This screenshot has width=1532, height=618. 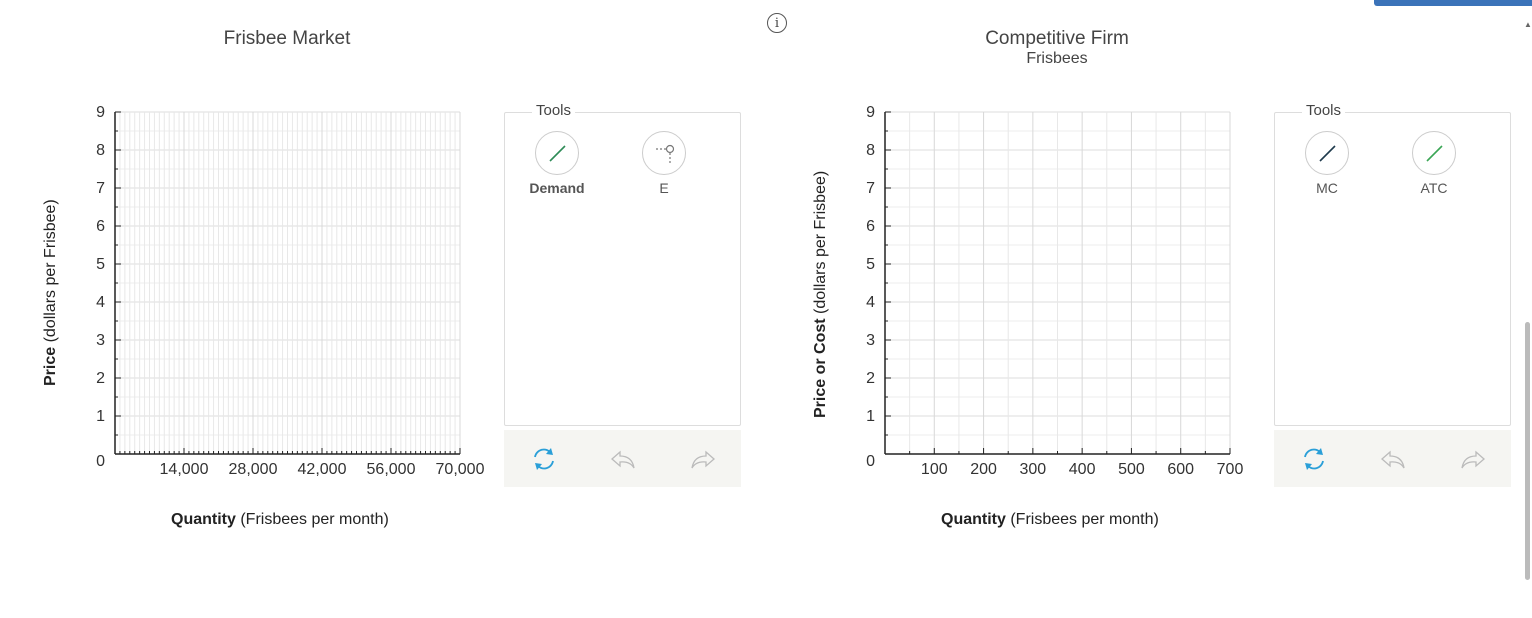 I want to click on demand-tool-label: Demand, so click(x=557, y=188).